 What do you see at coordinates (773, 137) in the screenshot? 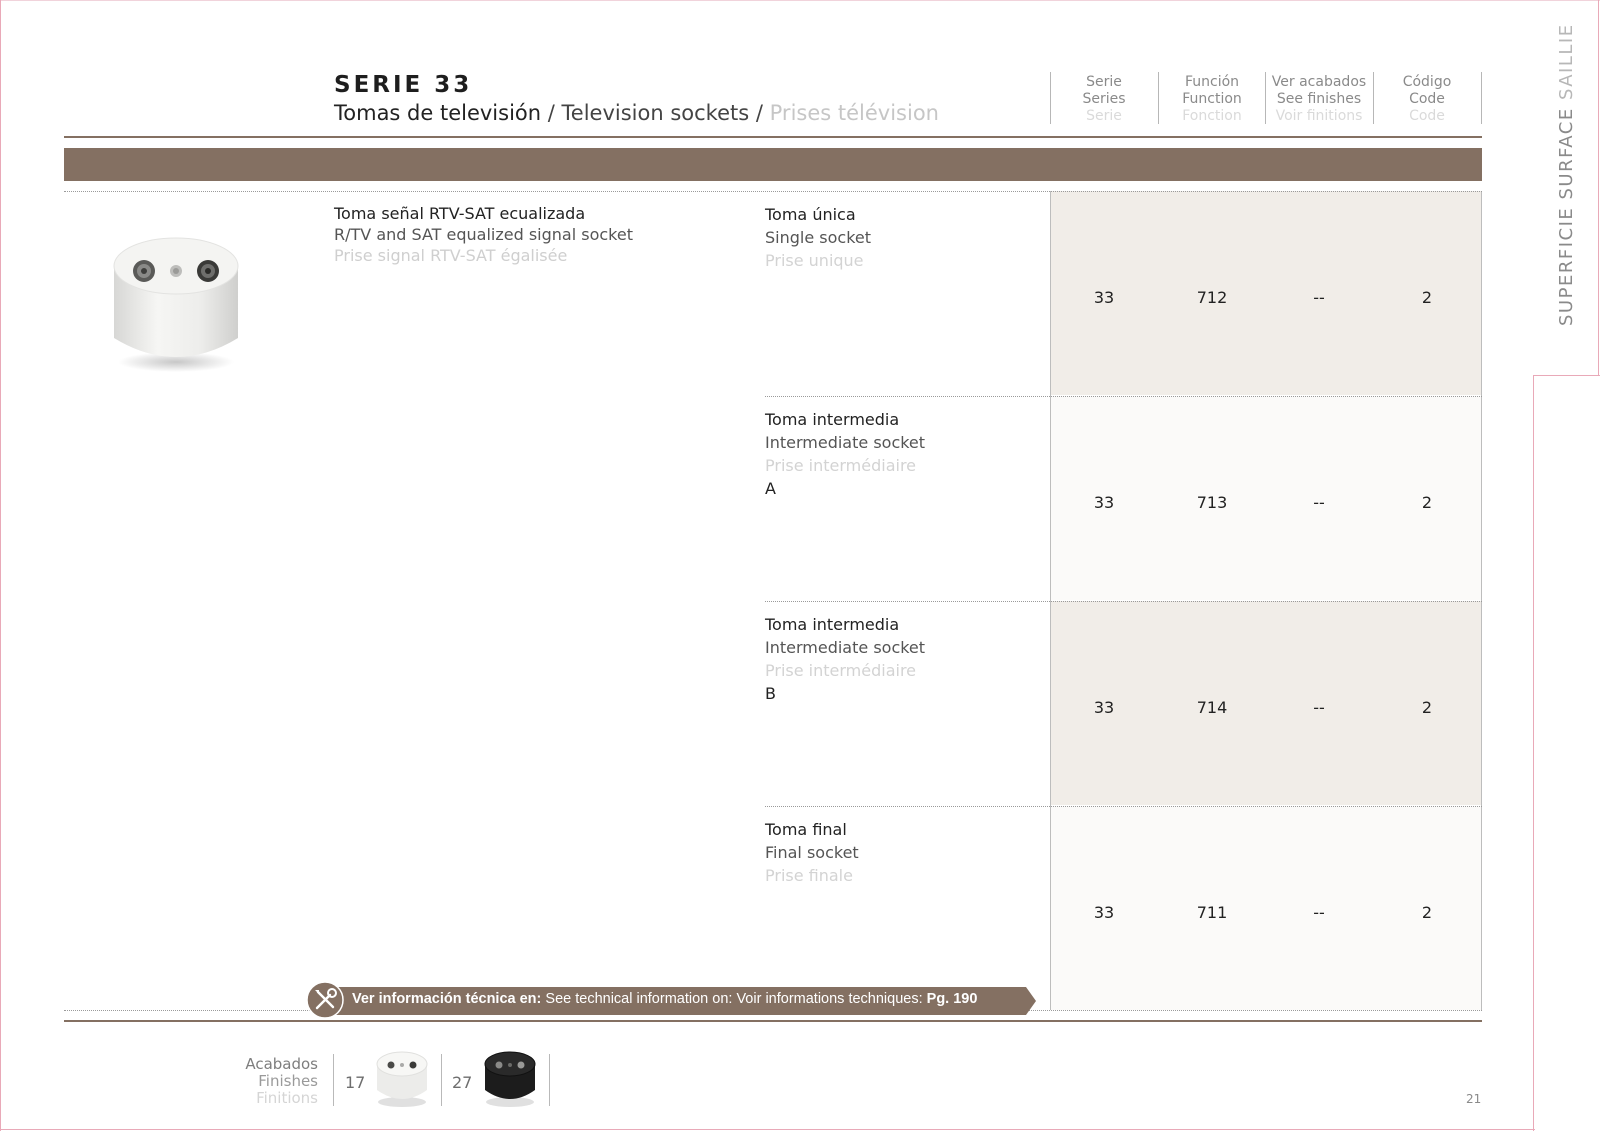
I see `header-rule` at bounding box center [773, 137].